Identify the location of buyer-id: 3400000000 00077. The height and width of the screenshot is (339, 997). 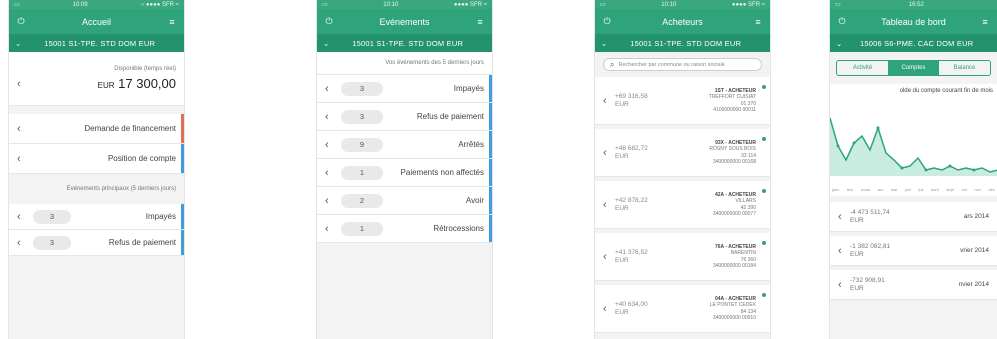
(734, 214).